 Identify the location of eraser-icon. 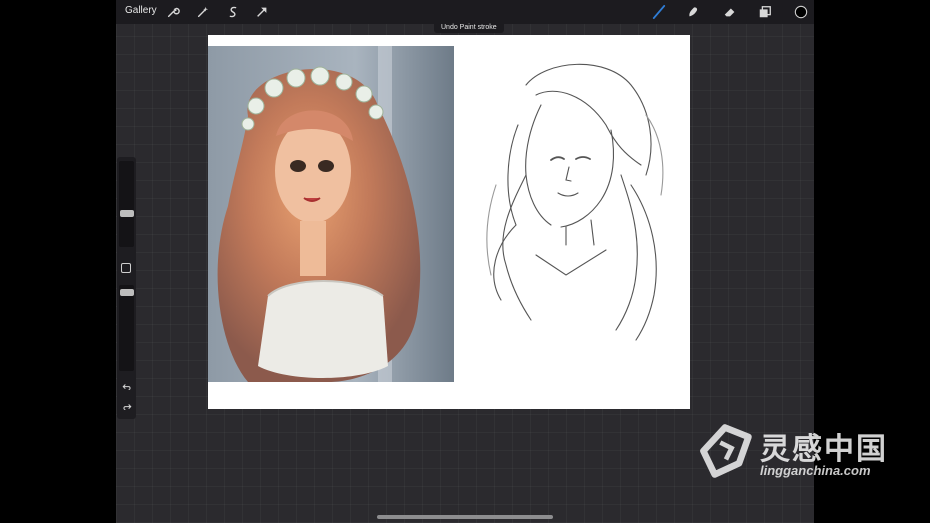
(730, 12).